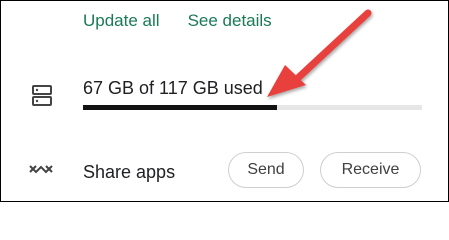 The image size is (449, 240). I want to click on share-apps-label: Share apps, so click(129, 172).